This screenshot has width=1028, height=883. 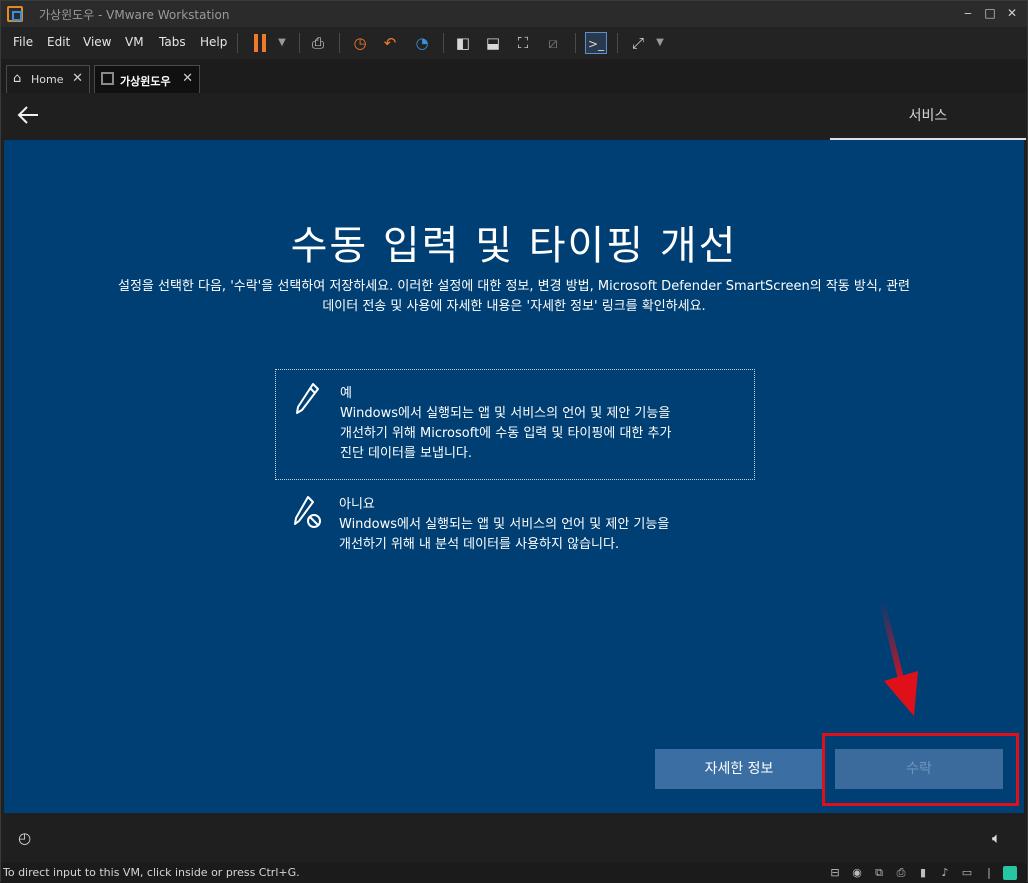 I want to click on display-icon: ▭, so click(x=967, y=873).